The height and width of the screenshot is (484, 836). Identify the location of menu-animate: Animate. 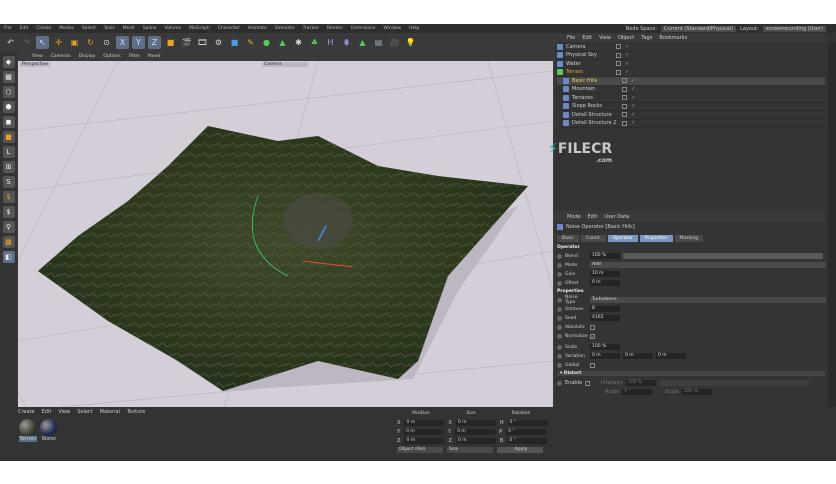
(257, 28).